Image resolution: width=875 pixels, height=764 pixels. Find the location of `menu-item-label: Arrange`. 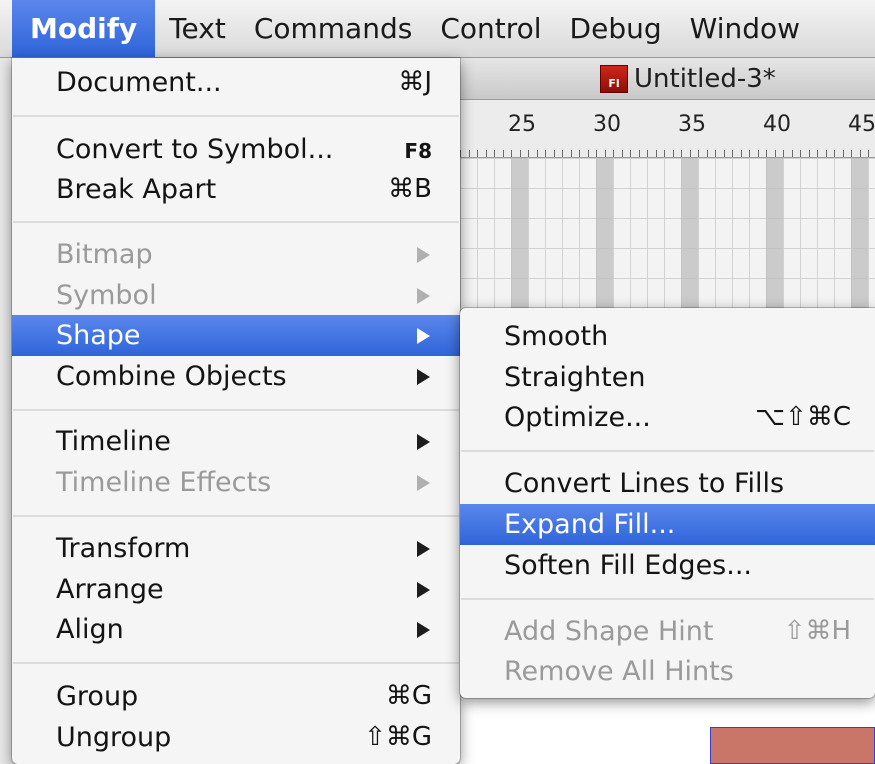

menu-item-label: Arrange is located at coordinates (110, 589).